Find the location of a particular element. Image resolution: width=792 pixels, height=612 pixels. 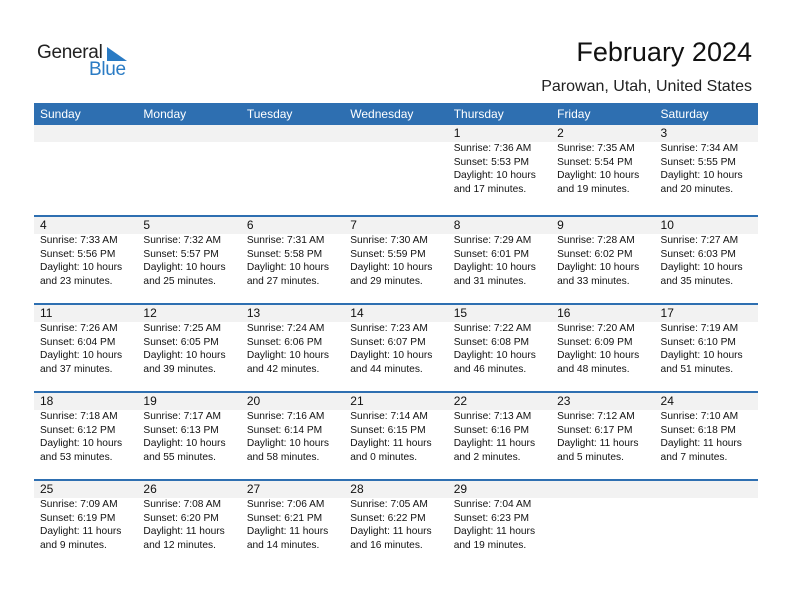

weekday-header-saturday: Saturday is located at coordinates (684, 114).